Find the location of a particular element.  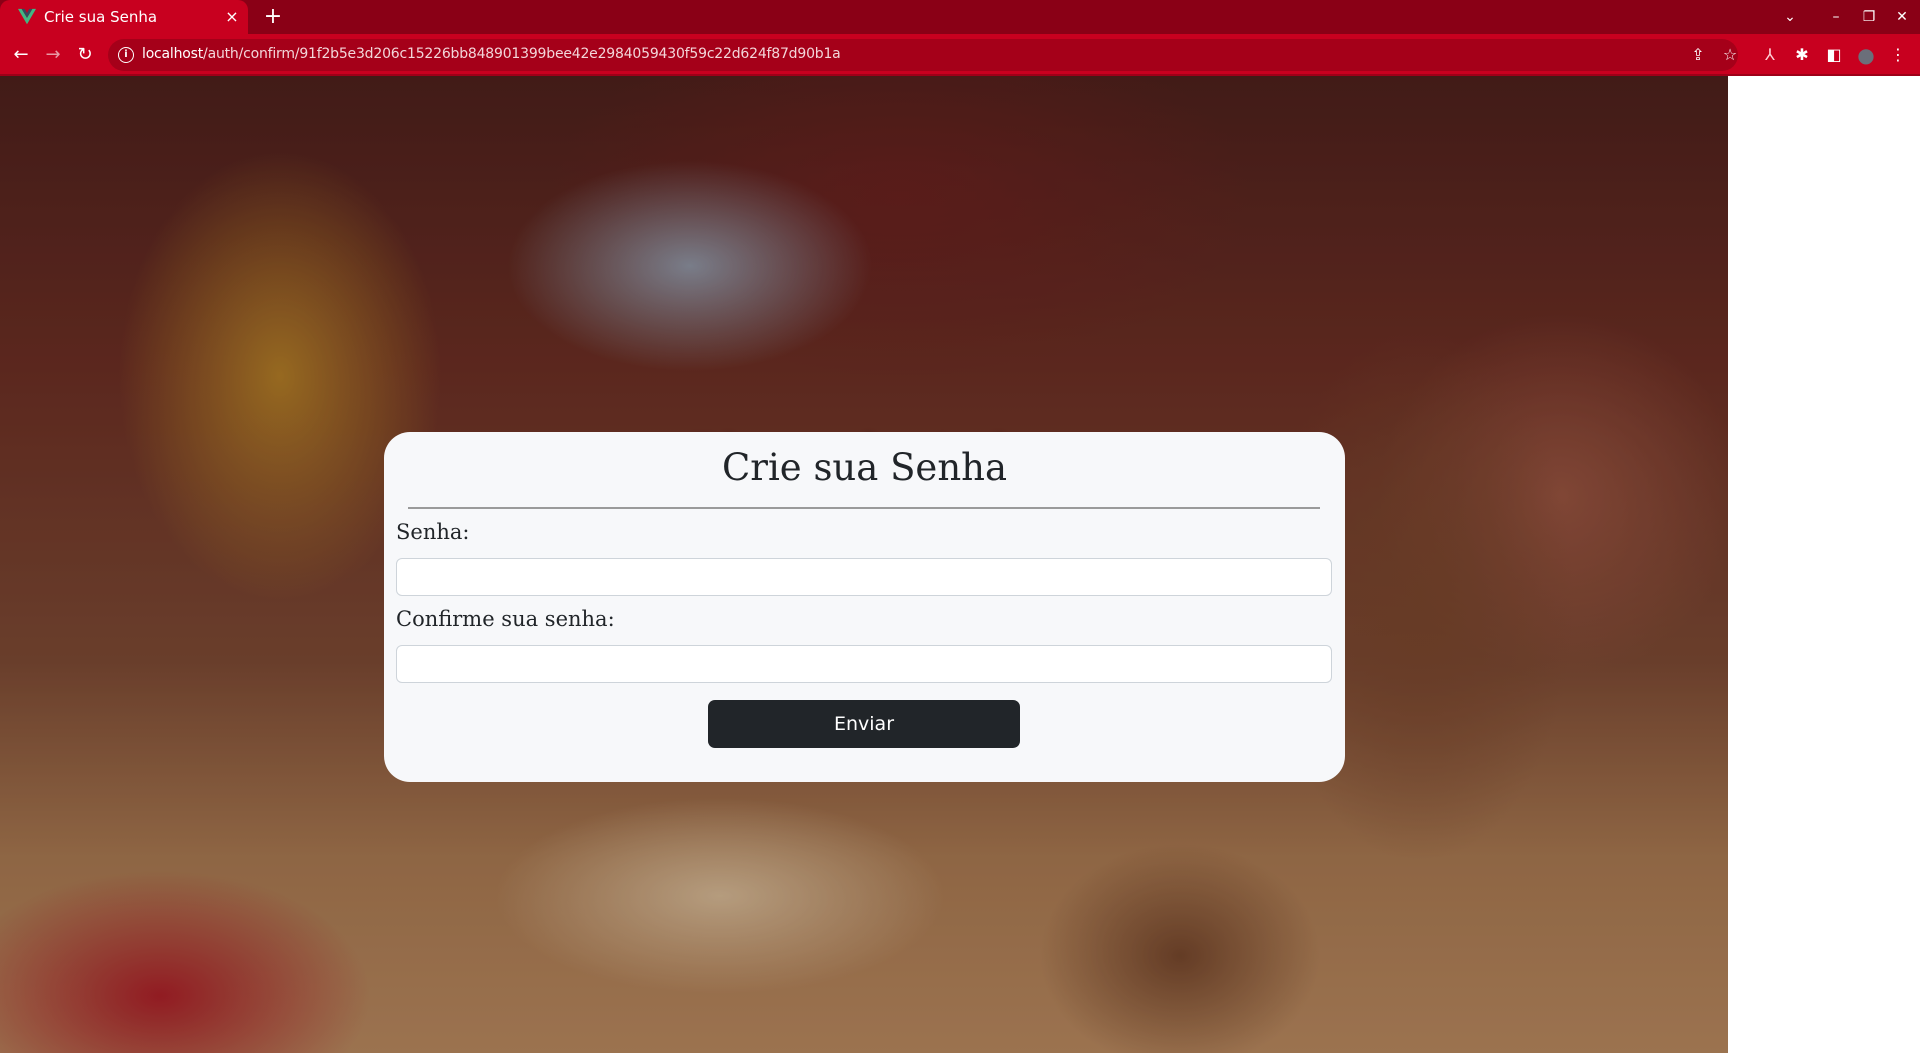

url-host: localhost is located at coordinates (173, 54).